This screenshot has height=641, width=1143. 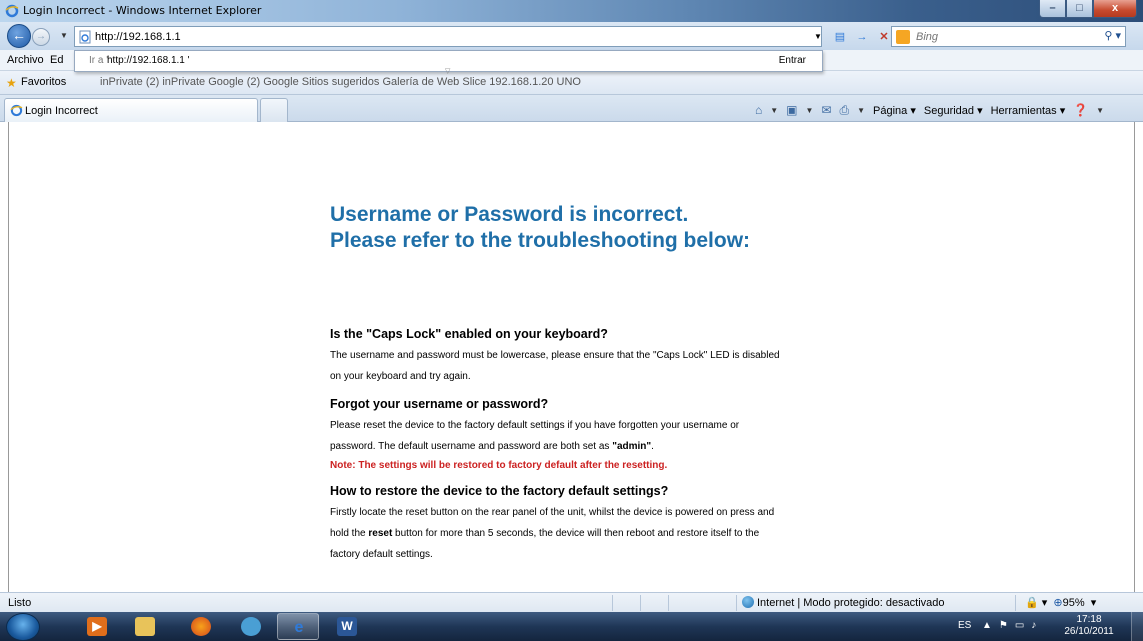 I want to click on error-title-line-1: Username or Password is incorrect., so click(x=509, y=214).